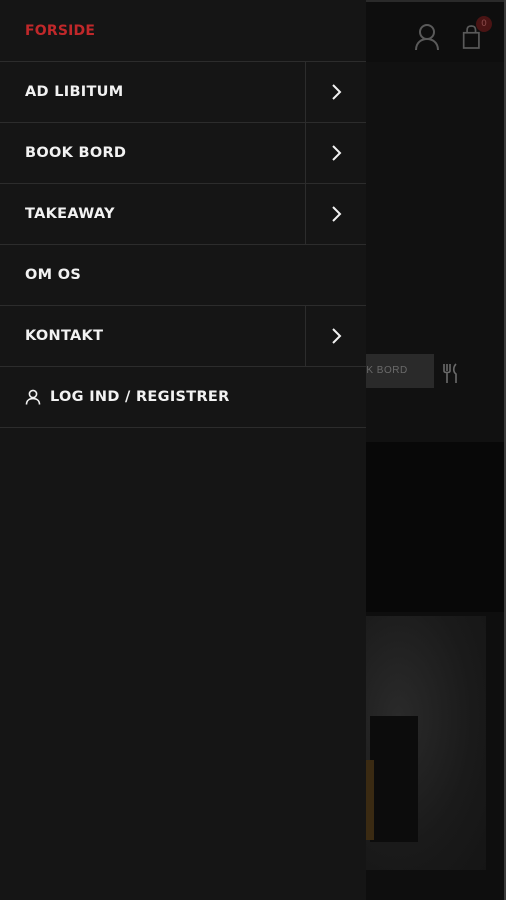  Describe the element at coordinates (477, 34) in the screenshot. I see `cart-button: 0` at that location.